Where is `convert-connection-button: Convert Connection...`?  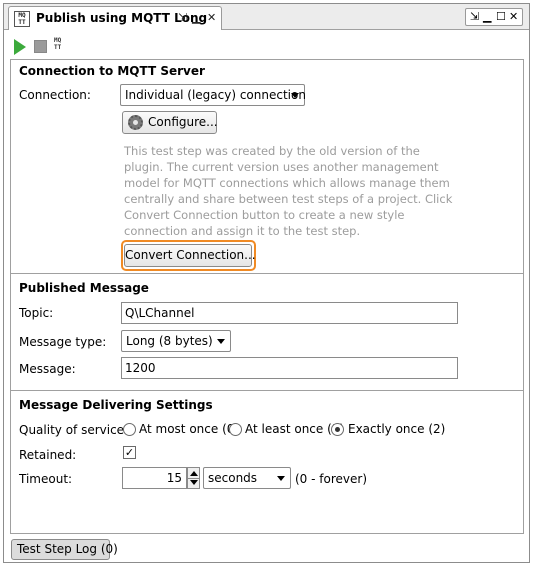 convert-connection-button: Convert Connection... is located at coordinates (190, 255).